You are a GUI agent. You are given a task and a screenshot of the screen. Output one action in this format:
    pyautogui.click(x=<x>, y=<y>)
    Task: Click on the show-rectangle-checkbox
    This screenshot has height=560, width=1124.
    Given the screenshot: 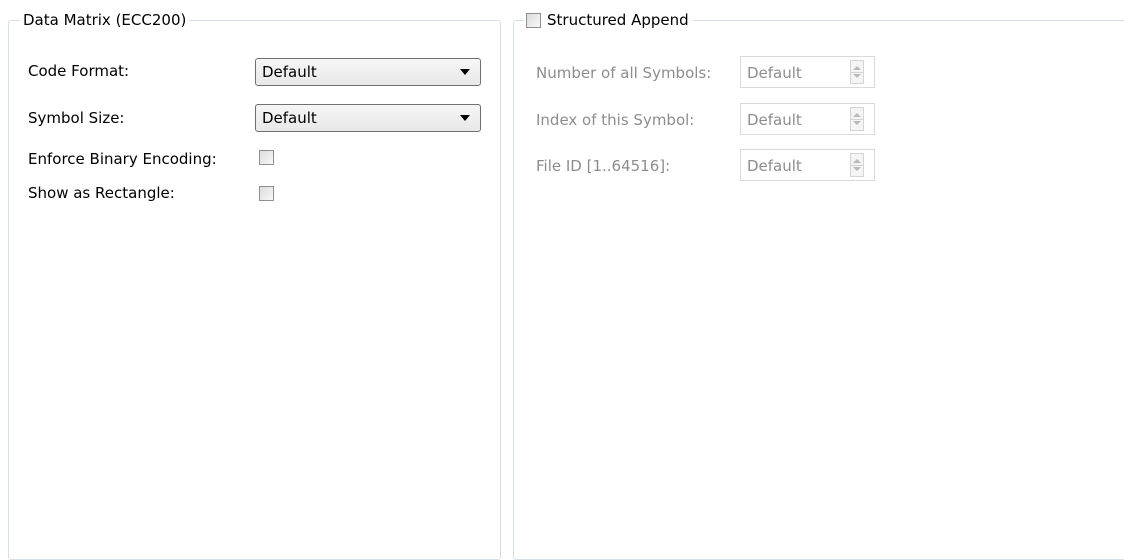 What is the action you would take?
    pyautogui.click(x=266, y=193)
    